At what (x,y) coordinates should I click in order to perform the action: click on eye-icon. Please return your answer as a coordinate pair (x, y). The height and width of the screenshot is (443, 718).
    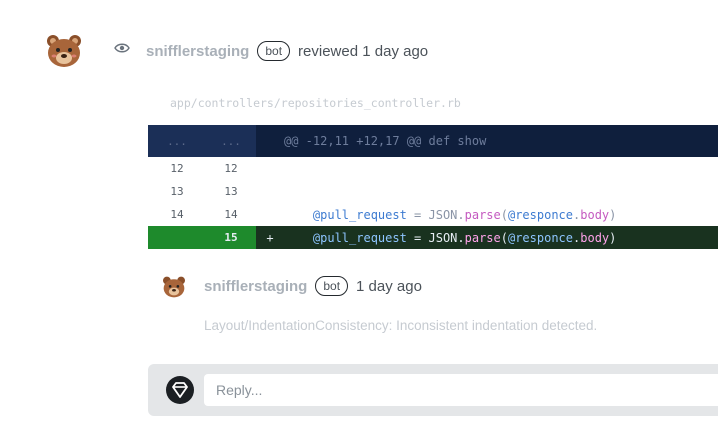
    Looking at the image, I should click on (122, 48).